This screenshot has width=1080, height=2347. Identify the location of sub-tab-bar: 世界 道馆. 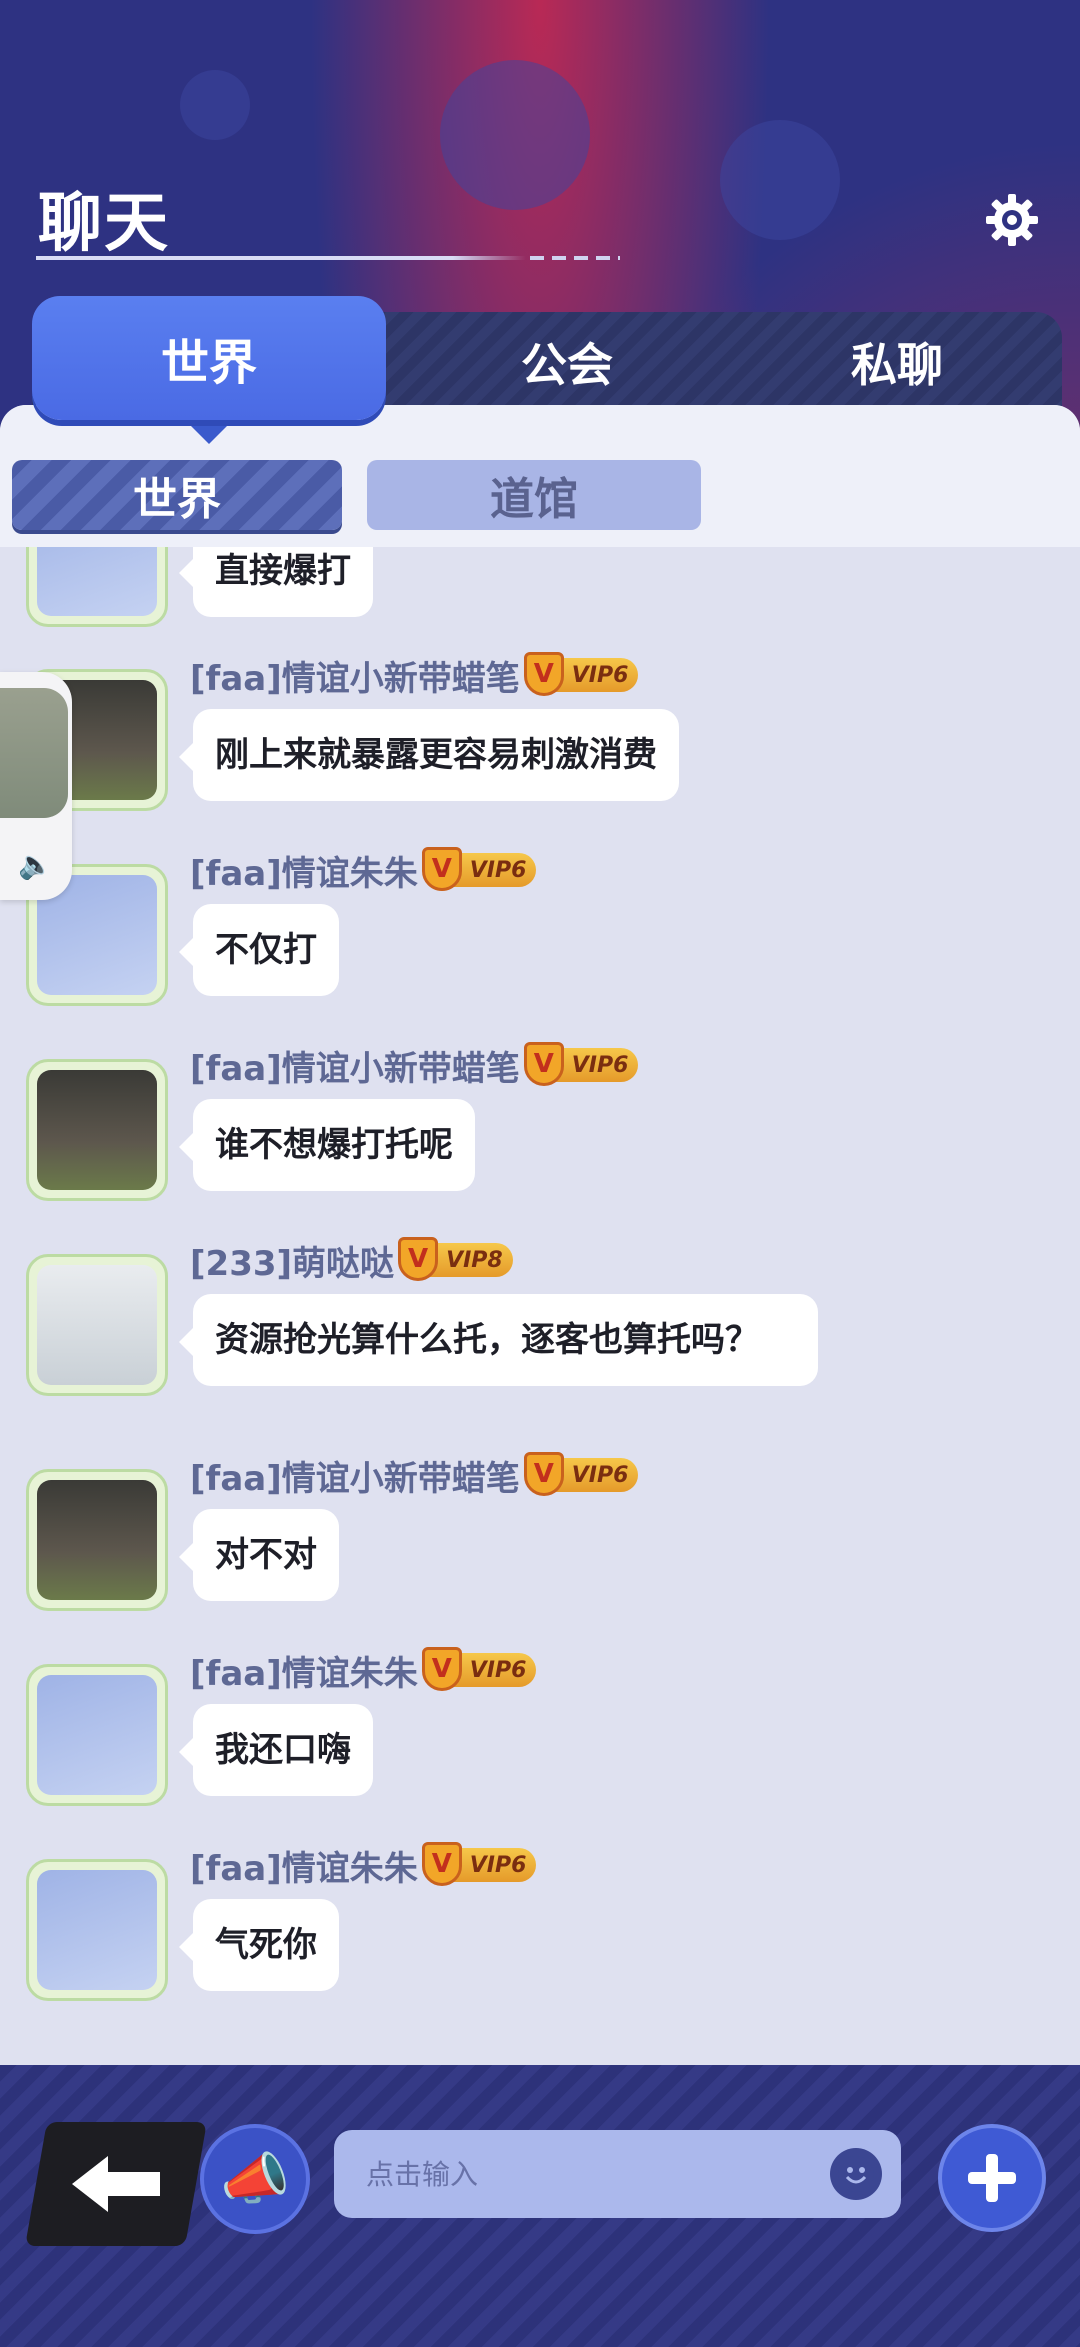
(540, 476).